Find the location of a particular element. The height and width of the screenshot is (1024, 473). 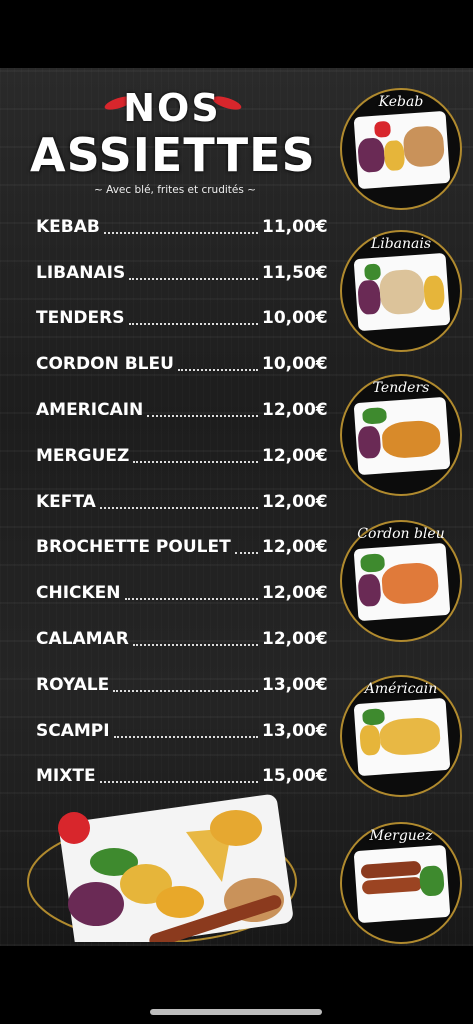

item-name: MERGUEZ is located at coordinates (83, 455).